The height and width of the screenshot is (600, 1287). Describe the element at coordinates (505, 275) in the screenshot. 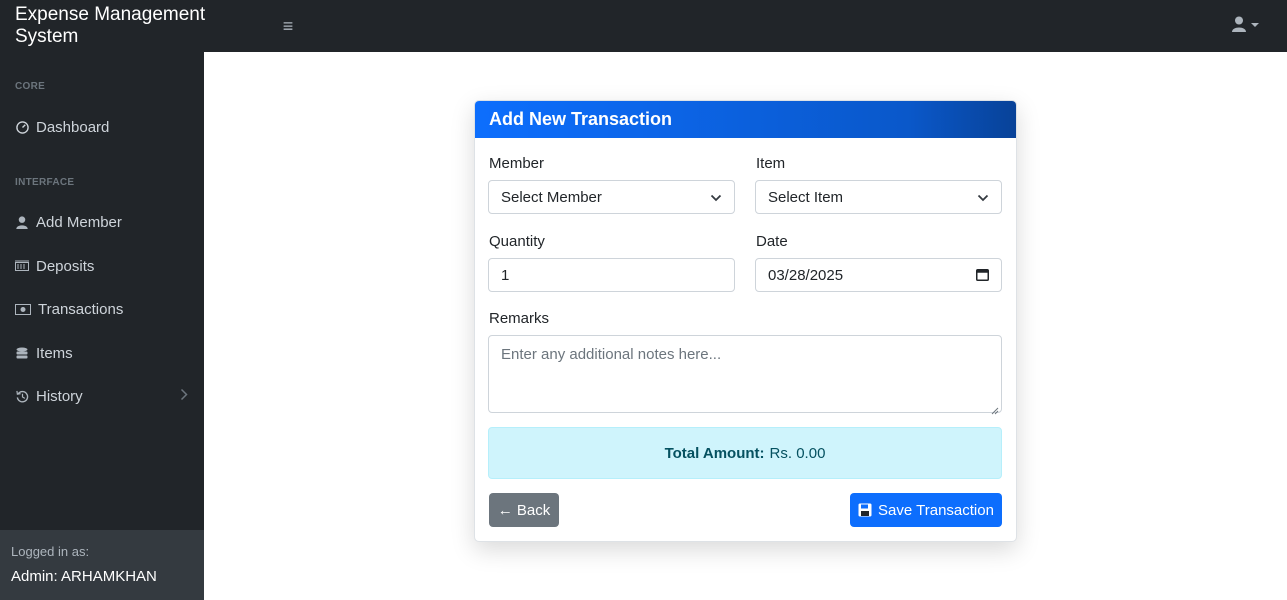

I see `quantity-value: 1` at that location.